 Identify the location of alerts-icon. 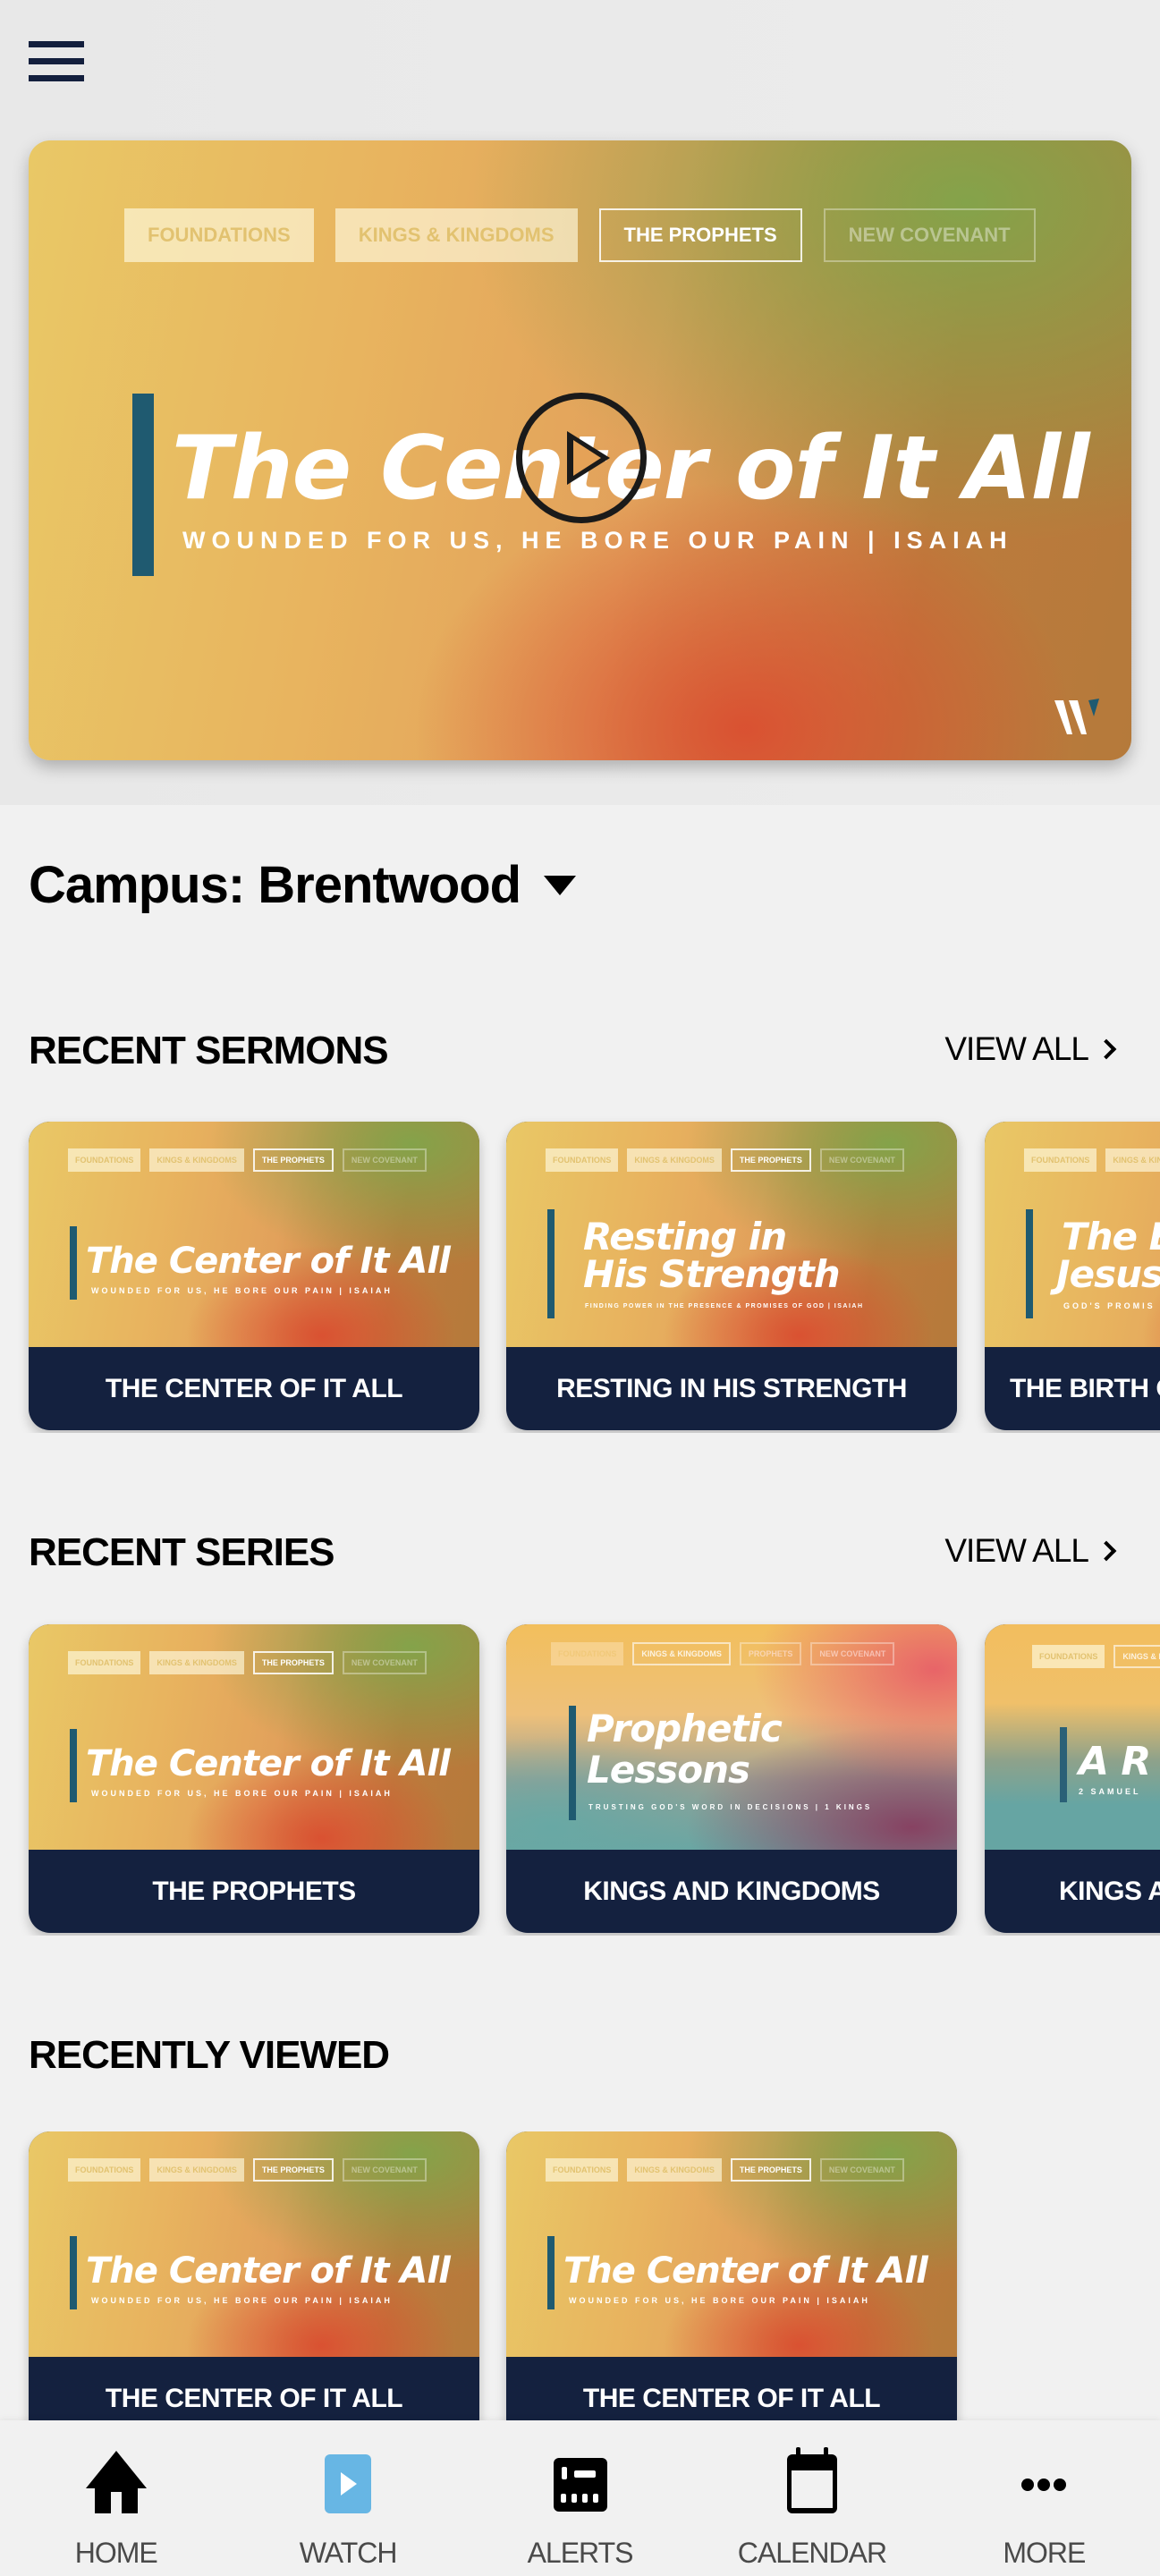
(580, 2485).